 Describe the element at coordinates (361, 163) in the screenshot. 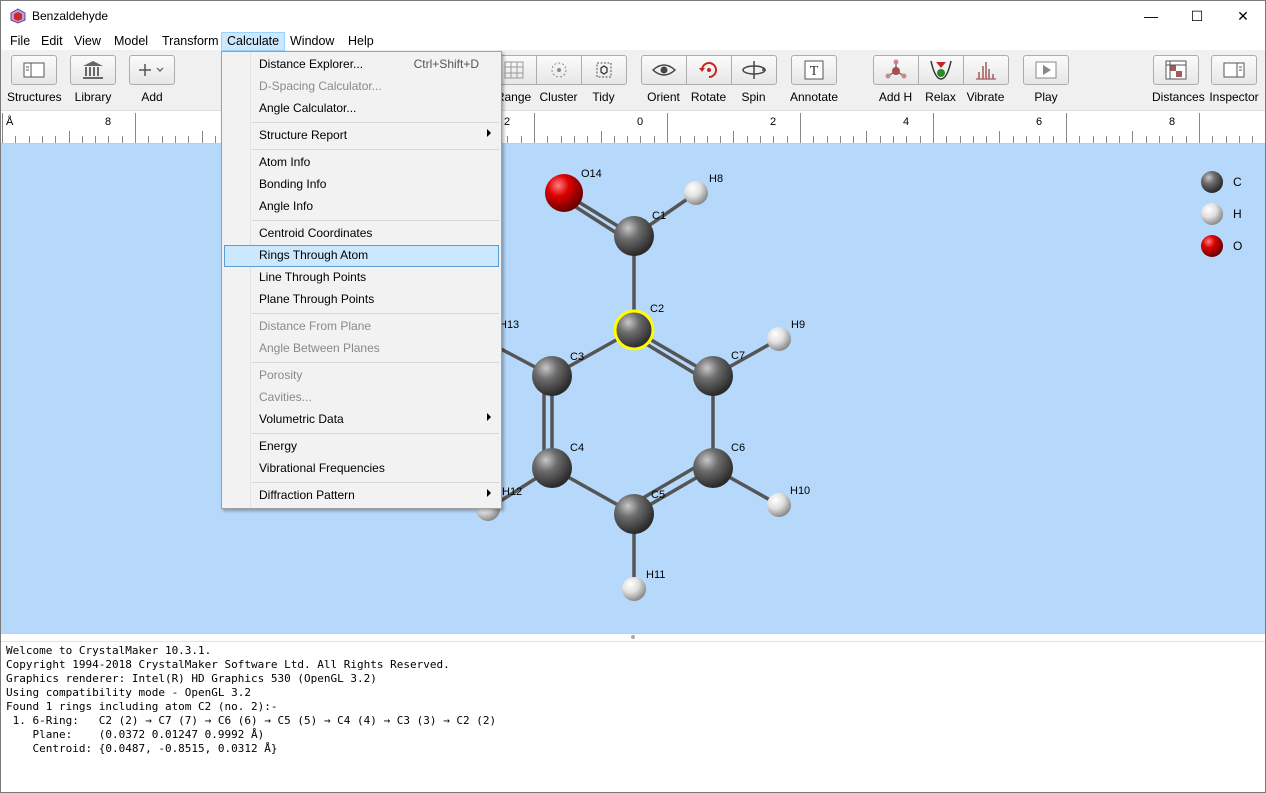

I see `menu-item-atom-info: Atom Info` at that location.